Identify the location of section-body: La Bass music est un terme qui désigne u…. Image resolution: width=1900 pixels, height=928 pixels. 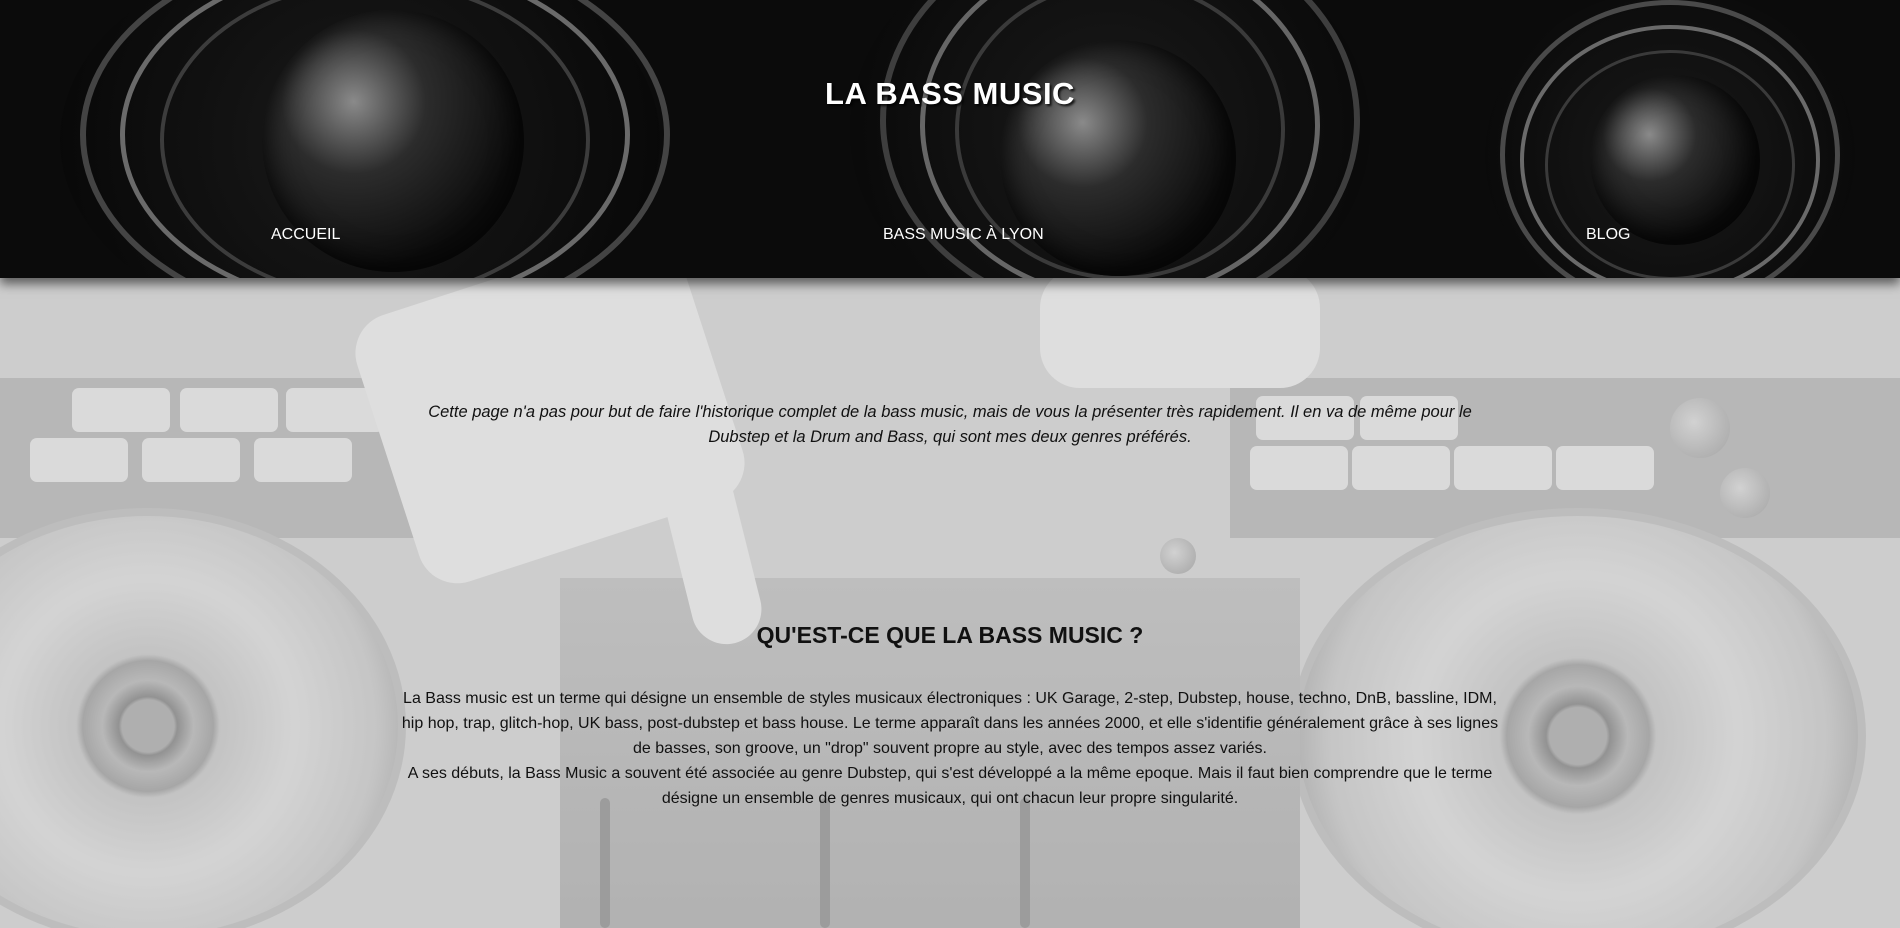
(950, 748).